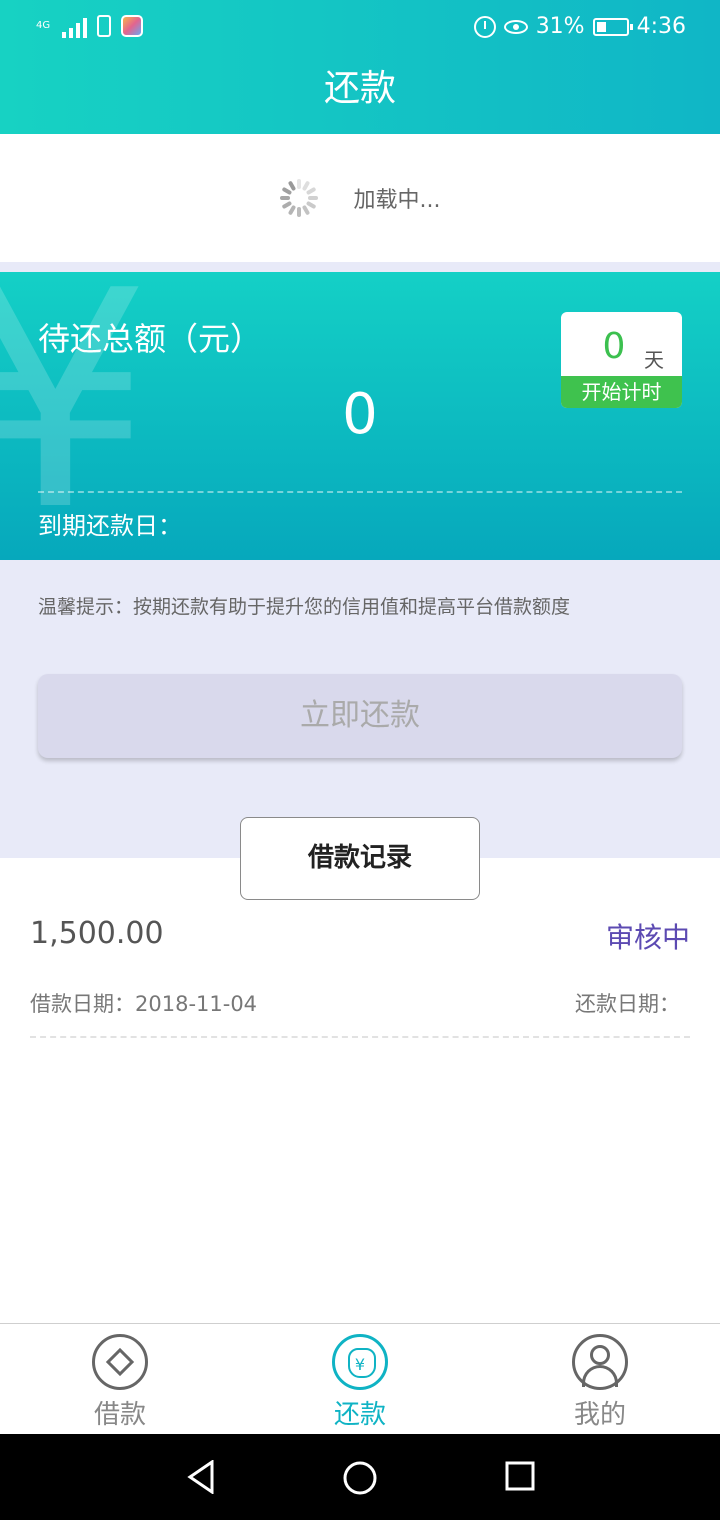  Describe the element at coordinates (132, 26) in the screenshot. I see `app-notification-icon` at that location.